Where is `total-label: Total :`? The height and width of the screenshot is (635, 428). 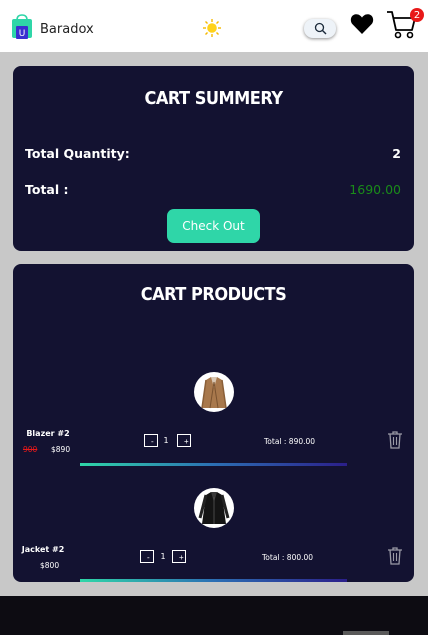
total-label: Total : is located at coordinates (47, 189).